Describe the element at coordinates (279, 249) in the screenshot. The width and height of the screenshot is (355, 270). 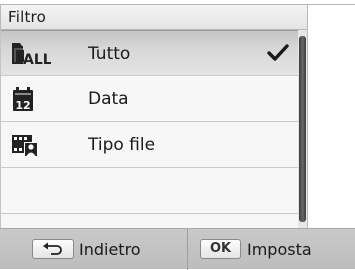
I see `set-label: Imposta` at that location.